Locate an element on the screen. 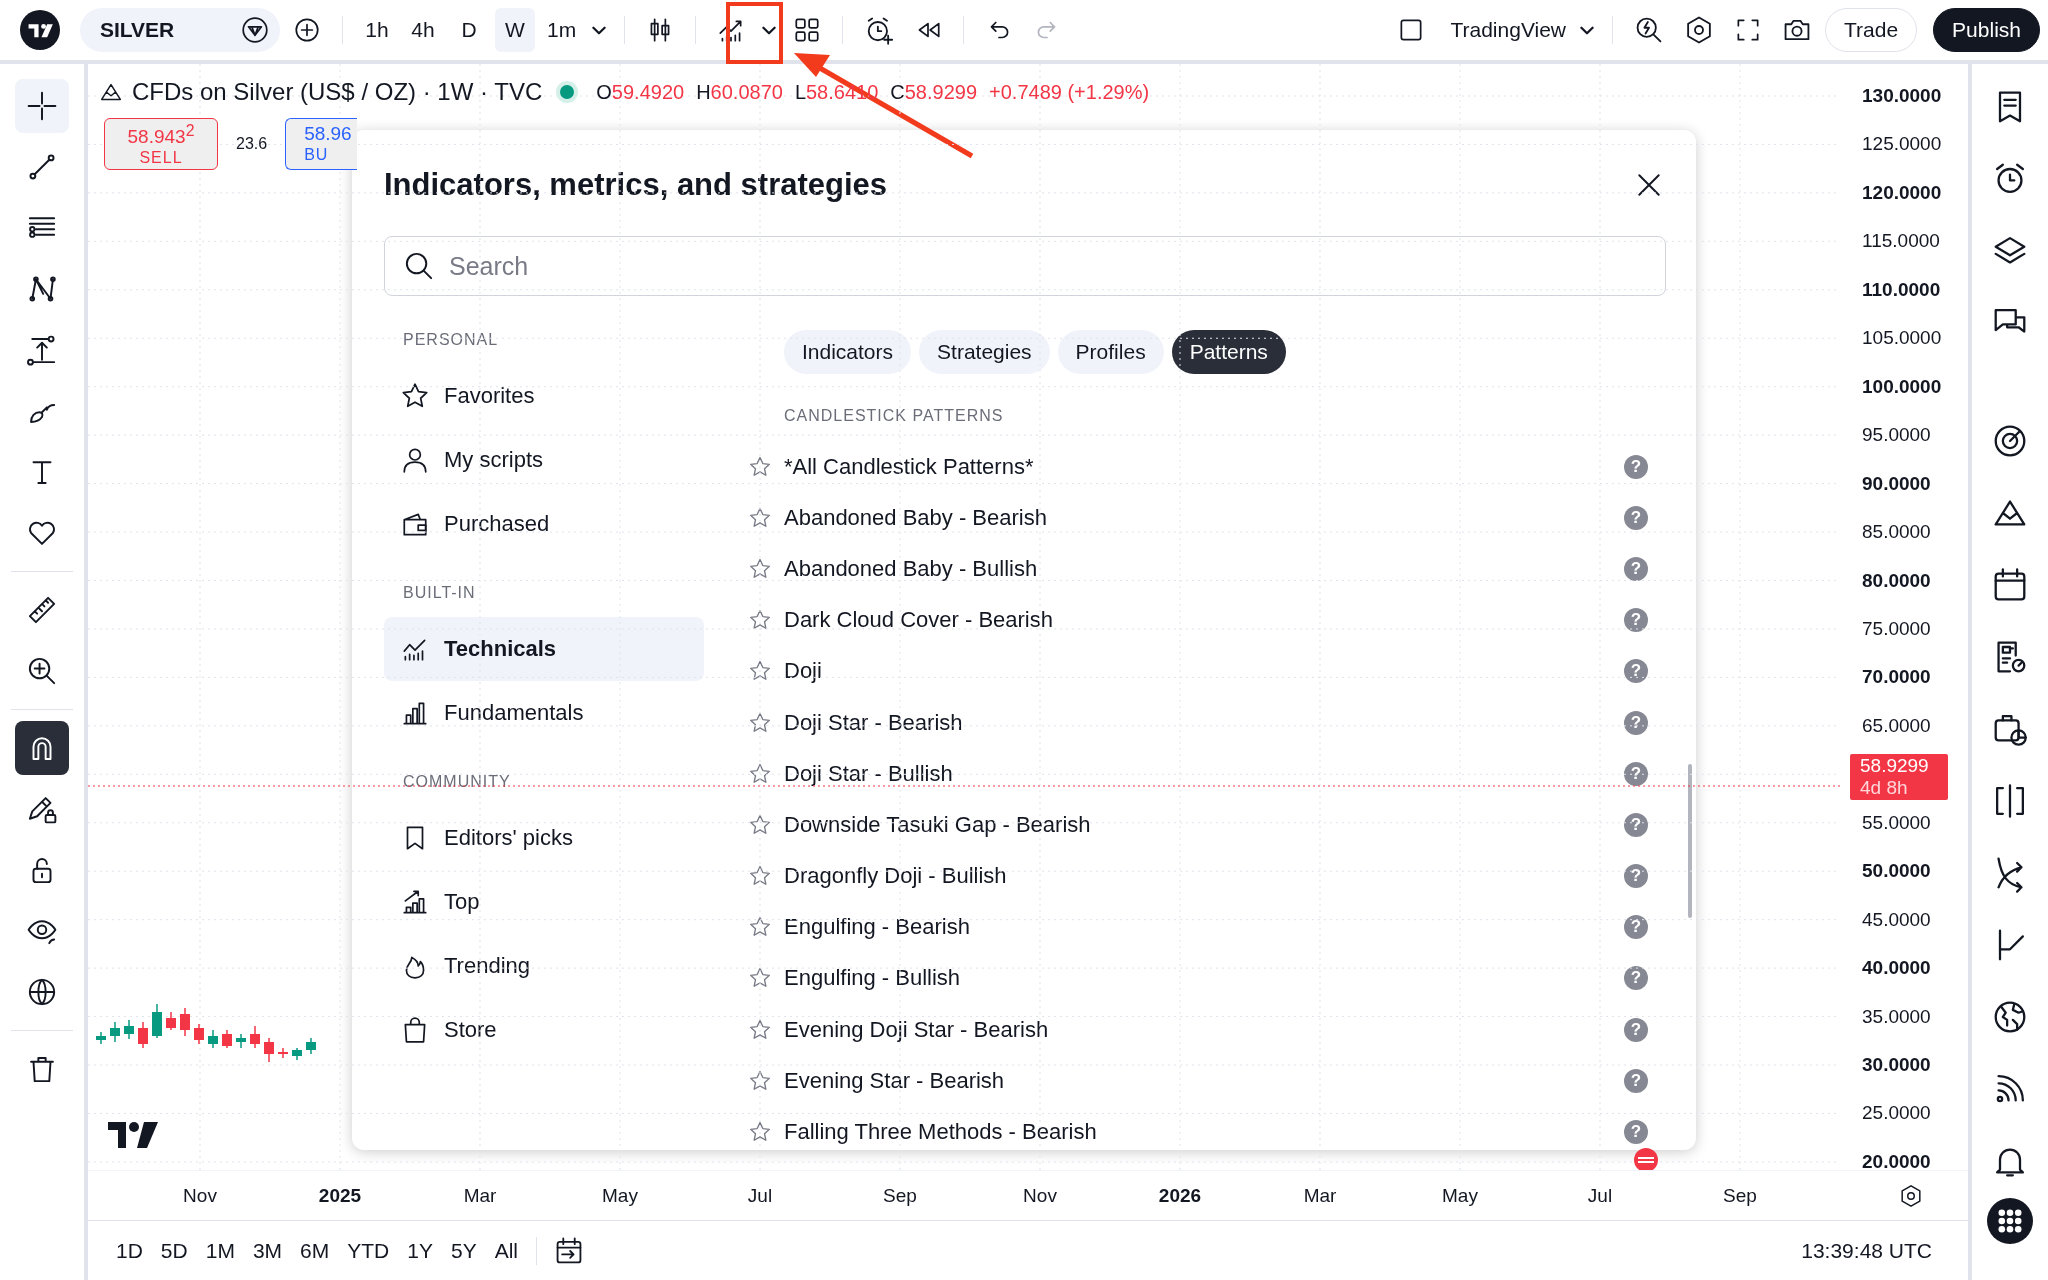 This screenshot has height=1280, width=2048. interval-button: 1h is located at coordinates (377, 30).